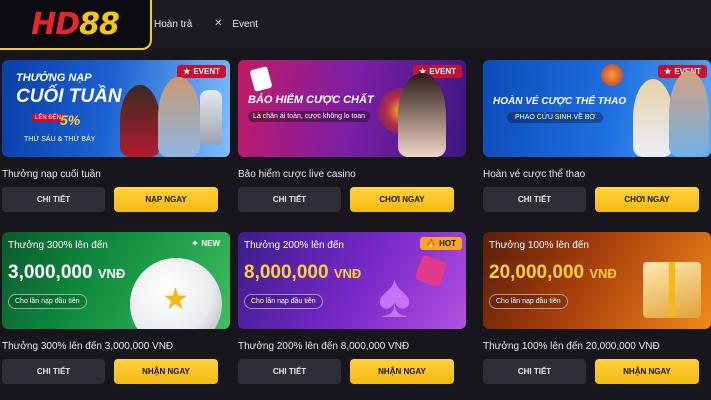 The image size is (711, 400). What do you see at coordinates (54, 78) in the screenshot?
I see `banner-line1: THƯỞNG NẠP` at bounding box center [54, 78].